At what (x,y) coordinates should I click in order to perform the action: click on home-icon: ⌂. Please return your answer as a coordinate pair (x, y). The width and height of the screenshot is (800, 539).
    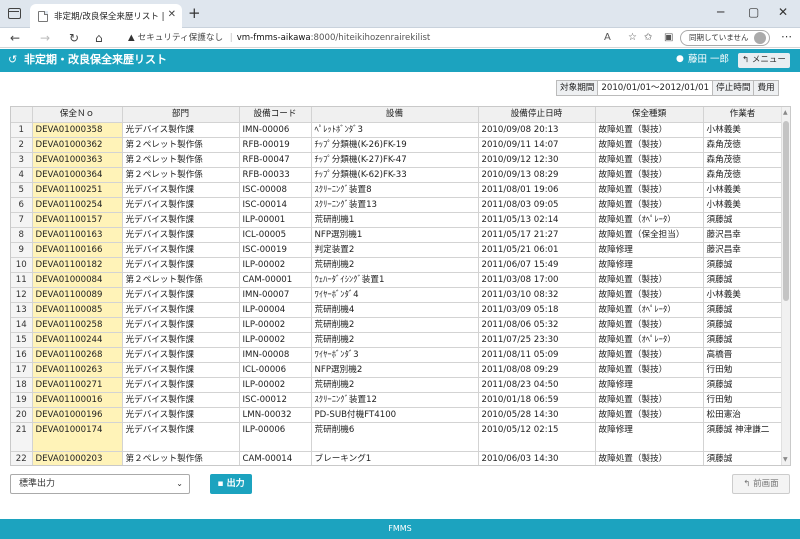
    Looking at the image, I should click on (99, 38).